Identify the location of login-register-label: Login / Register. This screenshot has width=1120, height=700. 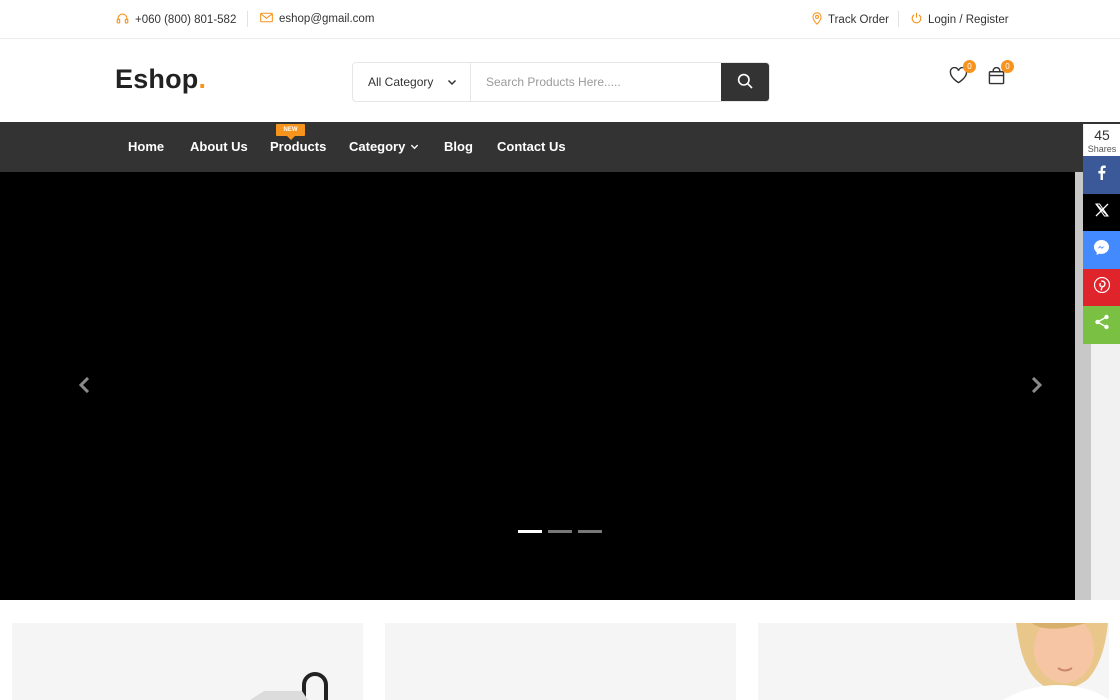
(968, 19).